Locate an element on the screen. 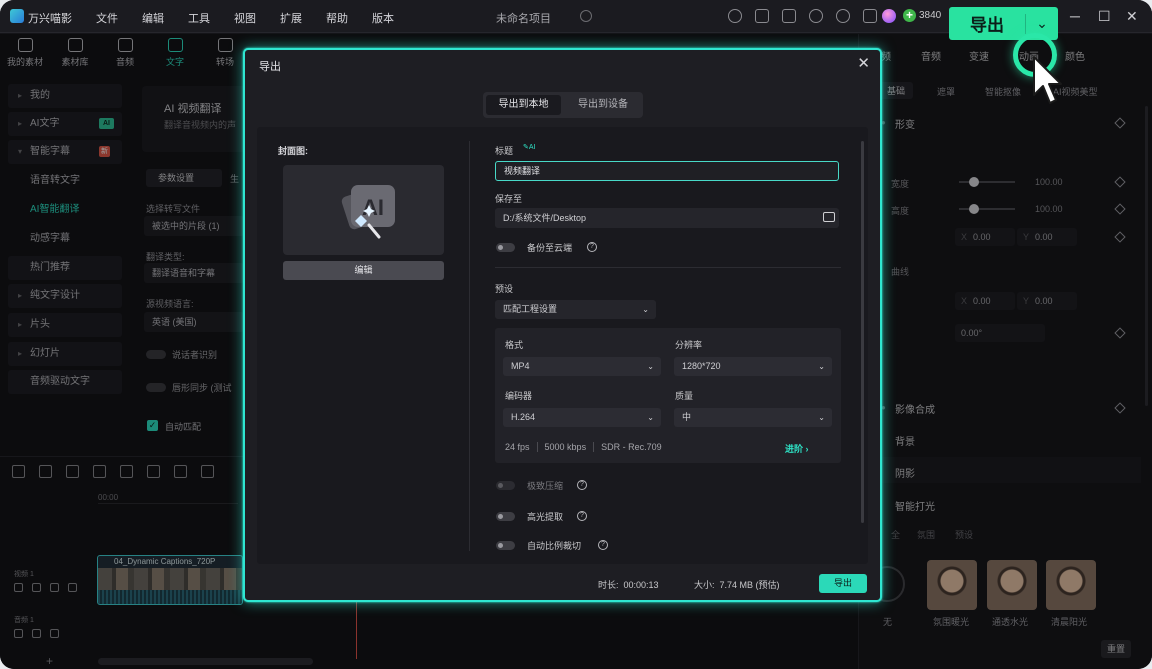 The image size is (1152, 669). quality-label: 质量 is located at coordinates (684, 396).